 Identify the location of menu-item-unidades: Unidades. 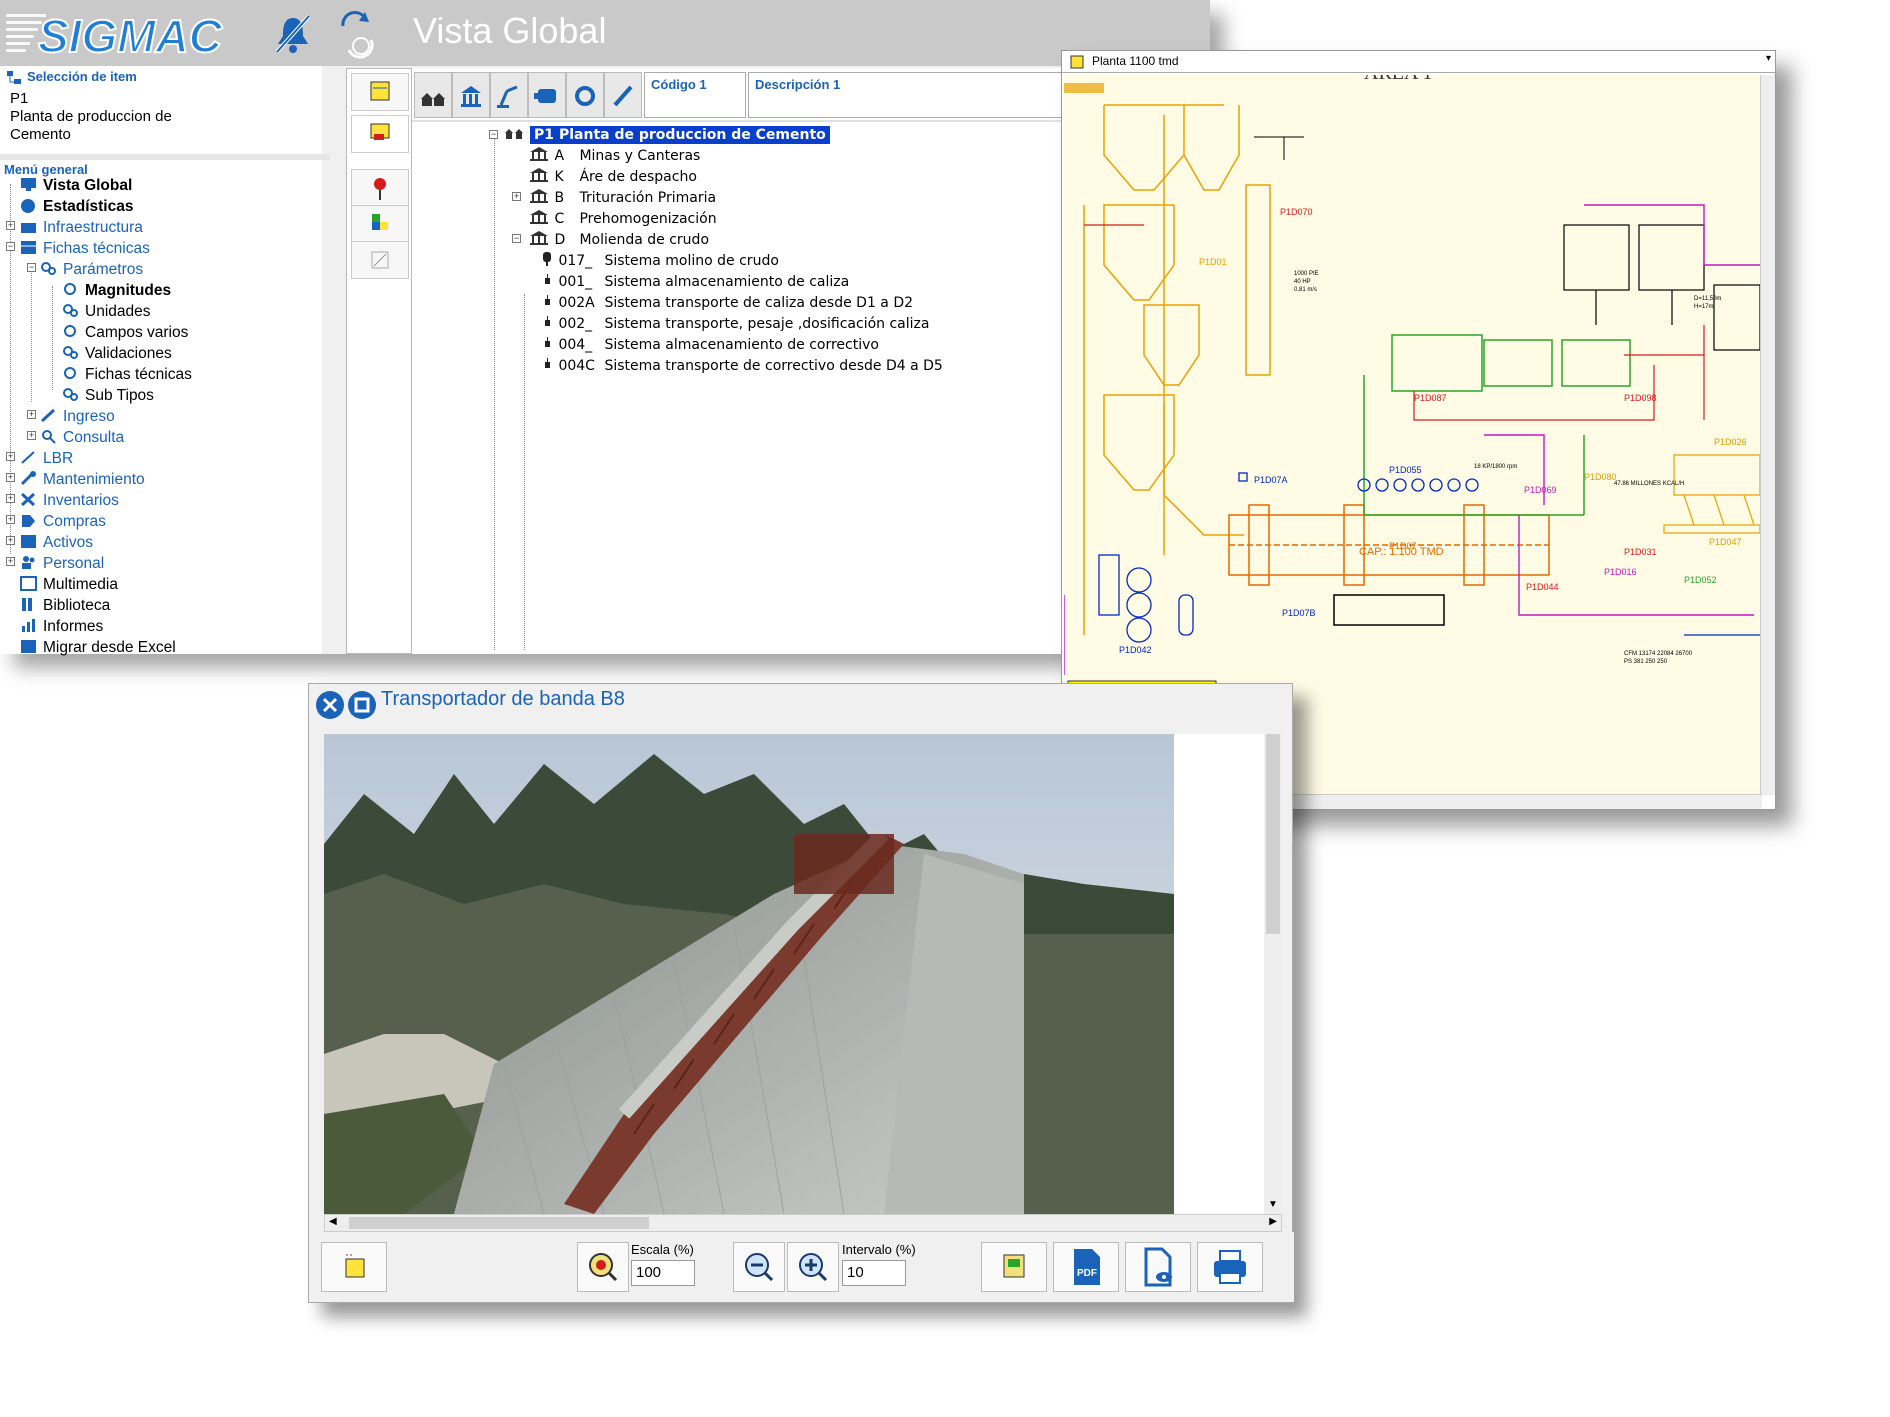
(106, 312).